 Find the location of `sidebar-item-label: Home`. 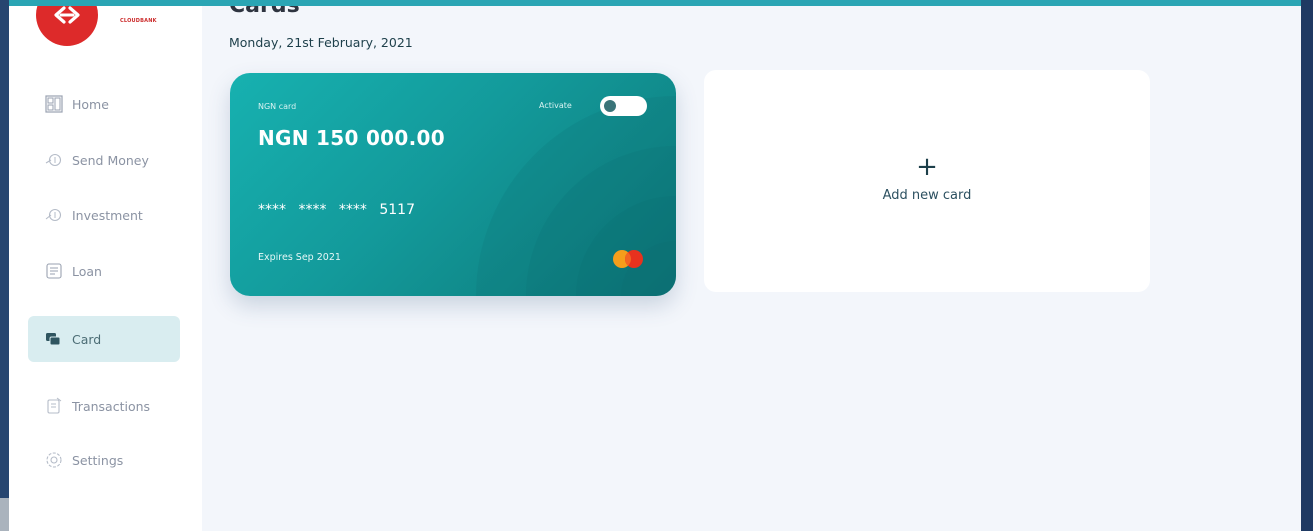

sidebar-item-label: Home is located at coordinates (90, 104).